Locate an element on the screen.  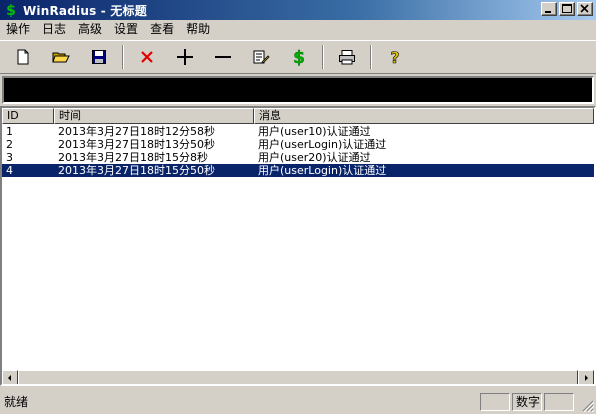
menu-view: 查看 is located at coordinates (162, 29).